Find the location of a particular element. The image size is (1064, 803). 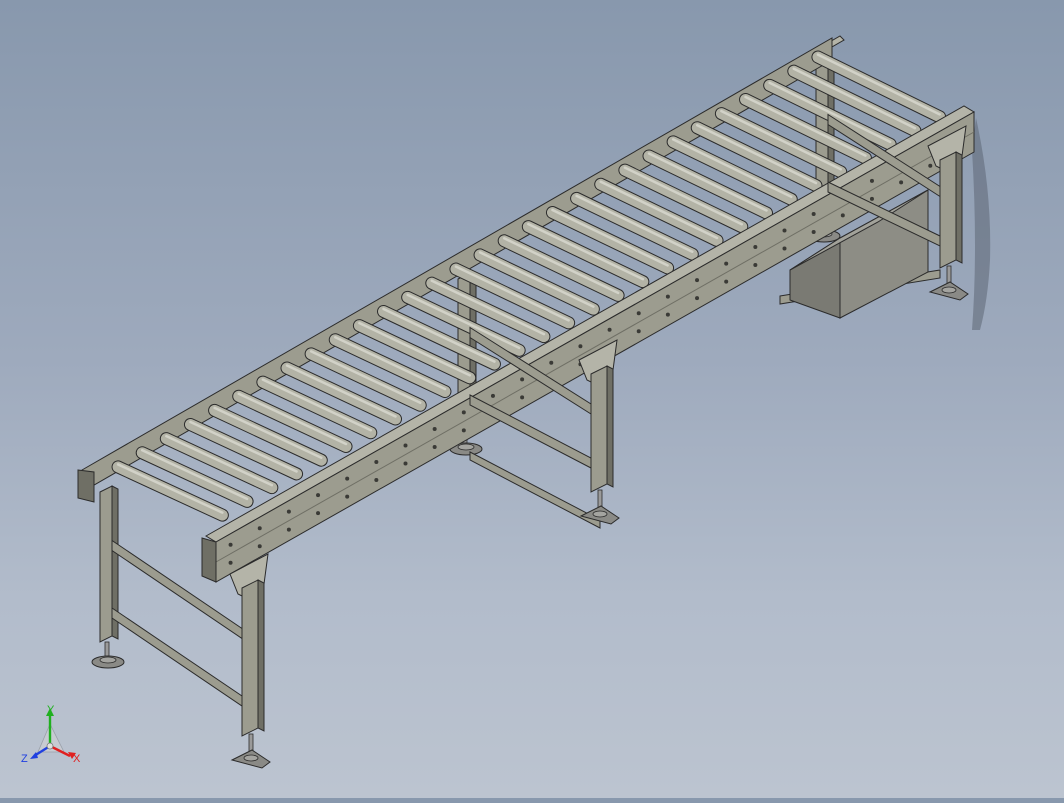

triad-origin is located at coordinates (50, 746).